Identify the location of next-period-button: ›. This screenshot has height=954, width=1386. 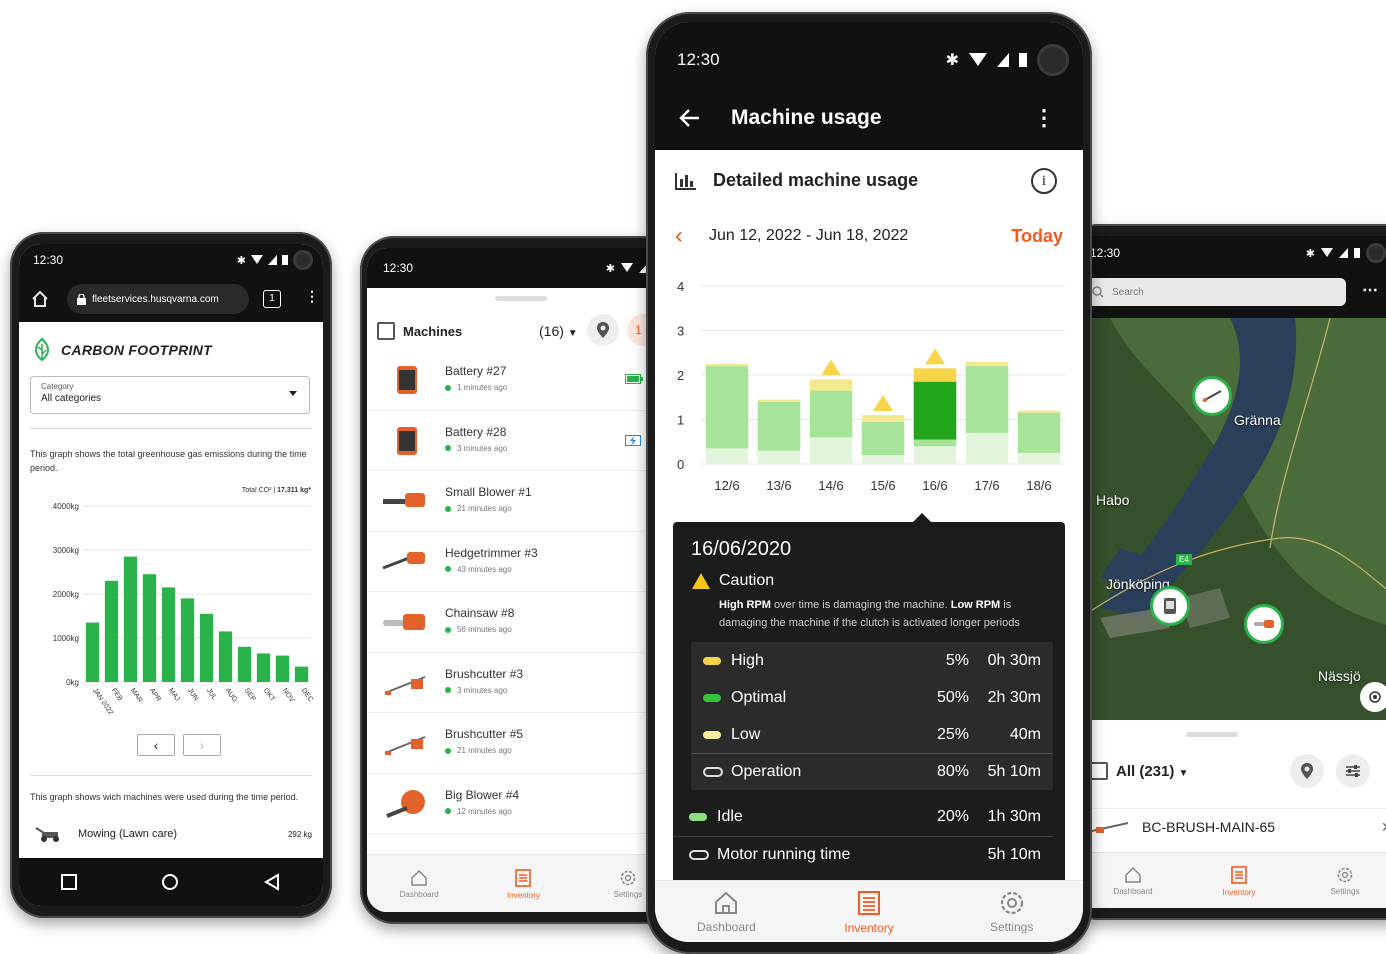
(202, 745).